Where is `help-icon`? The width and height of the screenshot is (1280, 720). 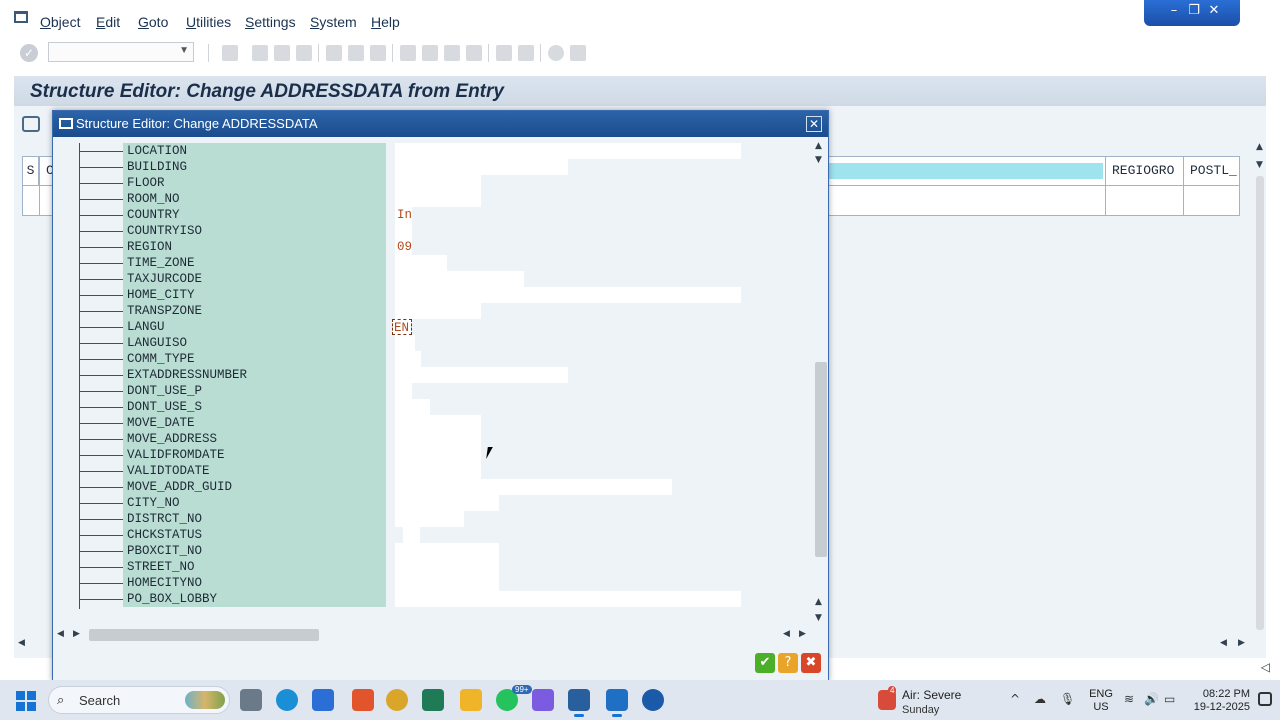 help-icon is located at coordinates (556, 53).